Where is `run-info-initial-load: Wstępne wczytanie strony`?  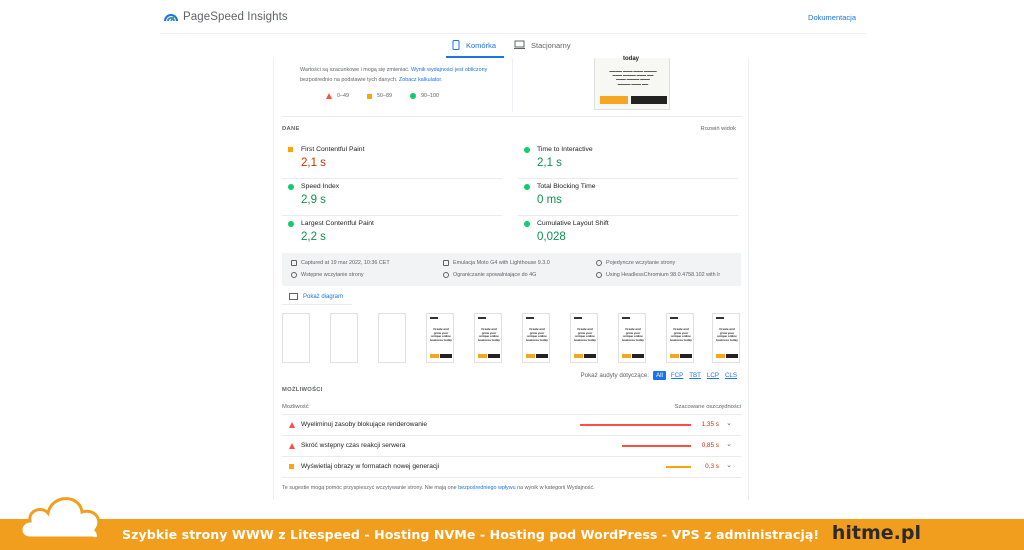
run-info-initial-load: Wstępne wczytanie strony is located at coordinates (327, 275).